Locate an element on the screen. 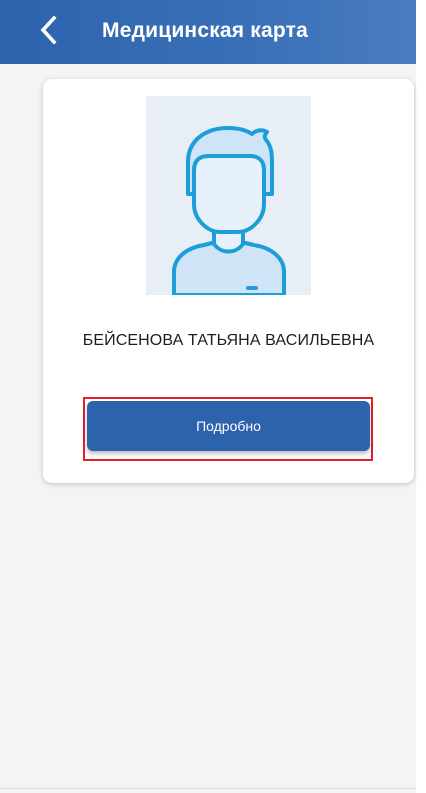  app-bar: Медицинская карта is located at coordinates (208, 32).